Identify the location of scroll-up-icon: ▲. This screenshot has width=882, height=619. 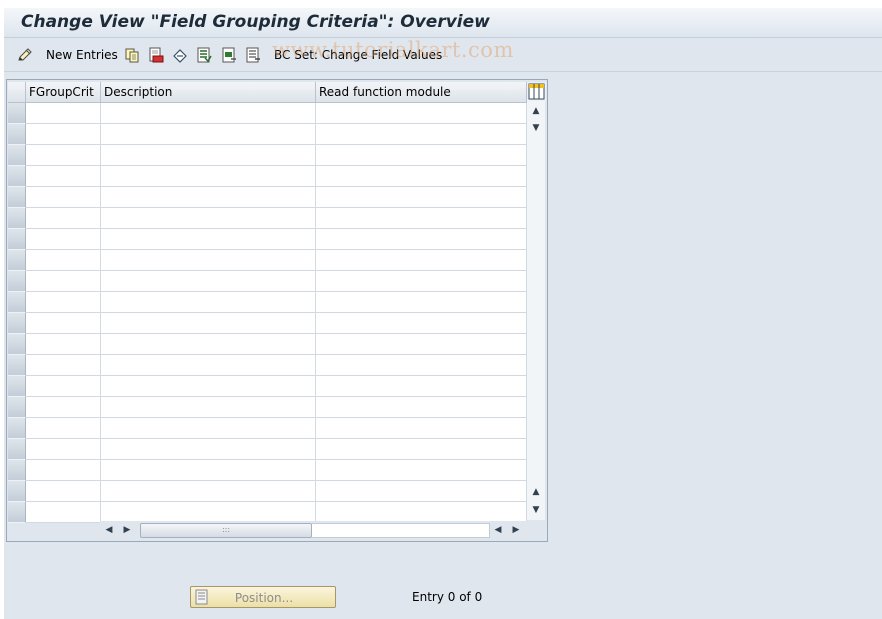
(536, 111).